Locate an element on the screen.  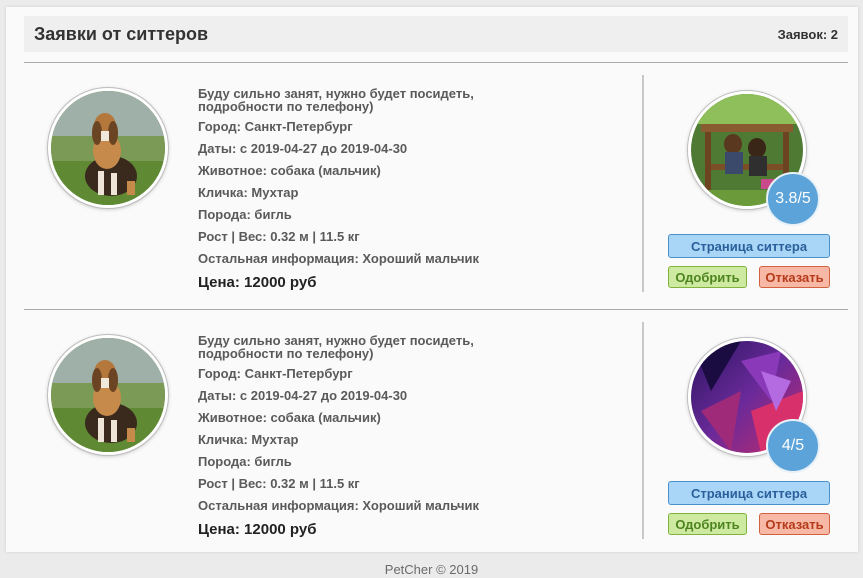
requests-count: Заявок: 2 is located at coordinates (807, 34).